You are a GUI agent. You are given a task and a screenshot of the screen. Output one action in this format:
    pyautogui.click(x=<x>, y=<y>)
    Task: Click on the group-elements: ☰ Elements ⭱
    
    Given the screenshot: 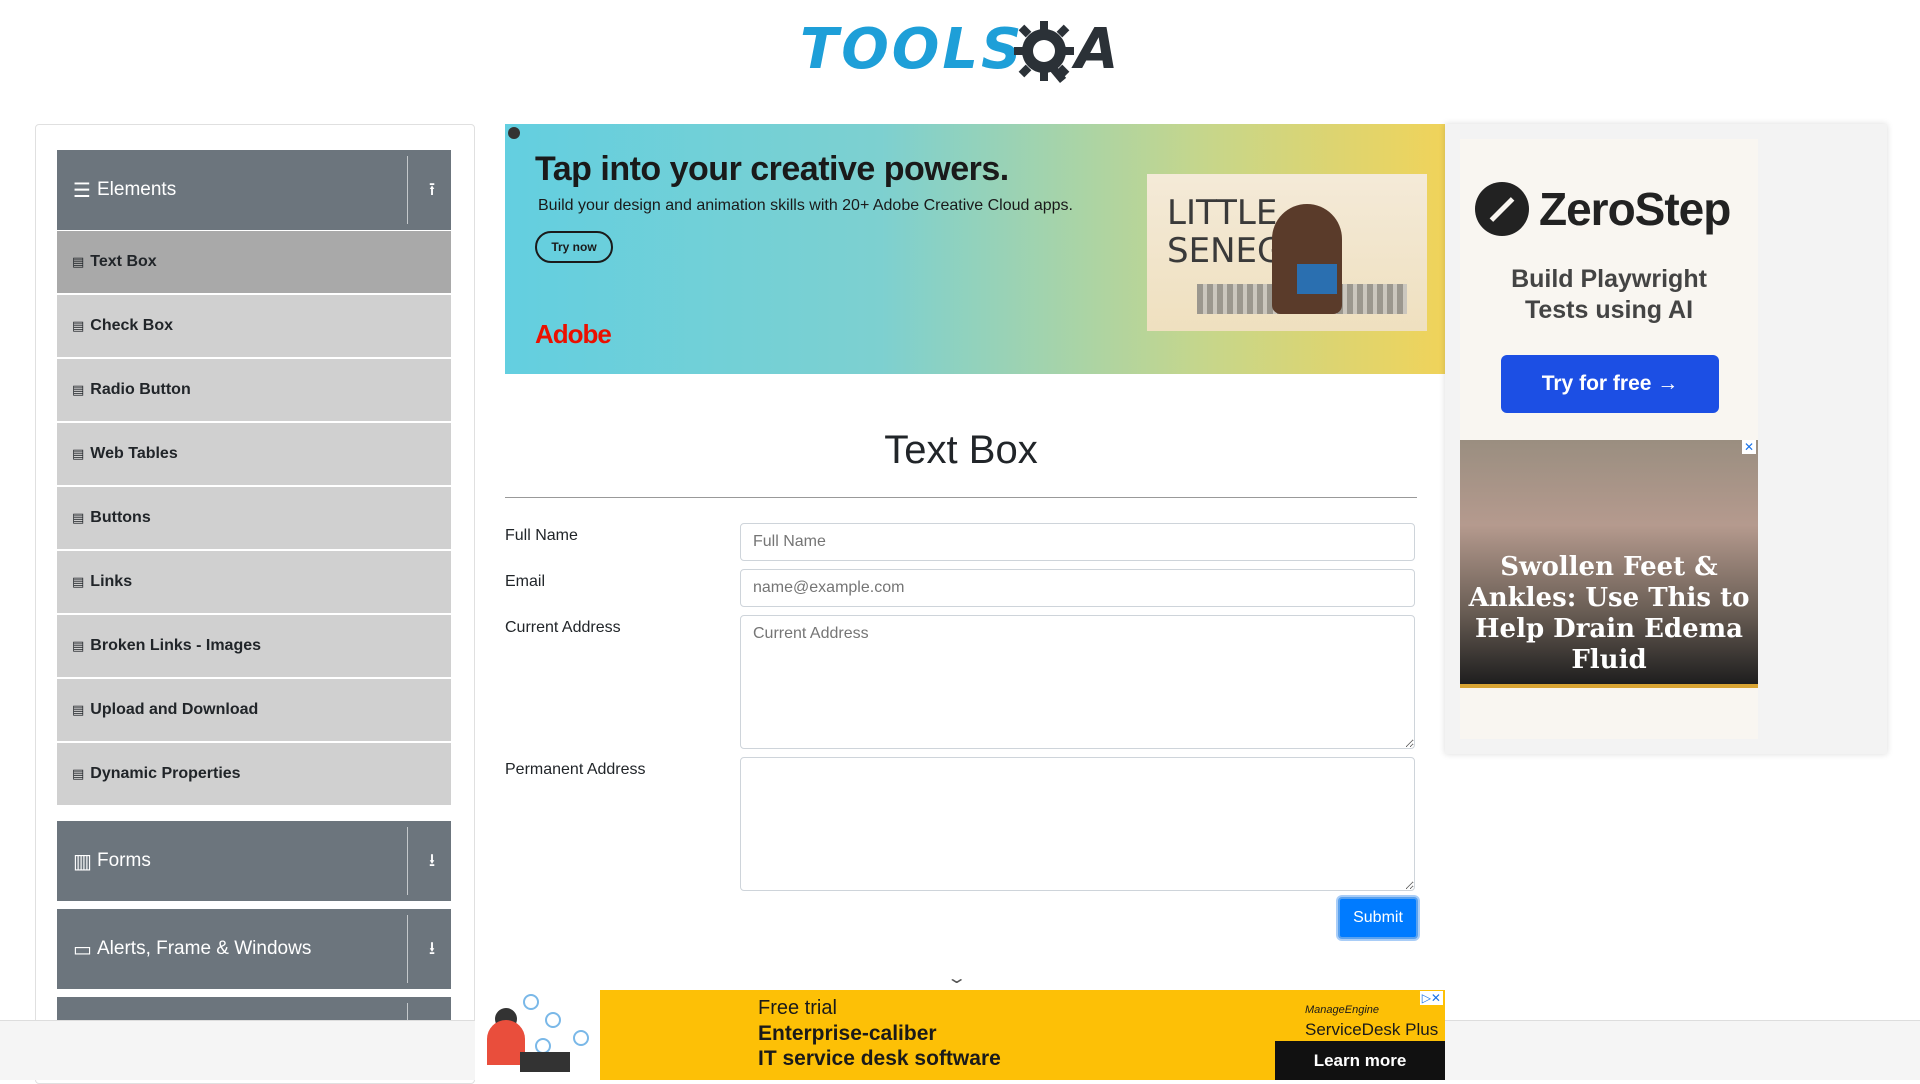 What is the action you would take?
    pyautogui.click(x=254, y=190)
    